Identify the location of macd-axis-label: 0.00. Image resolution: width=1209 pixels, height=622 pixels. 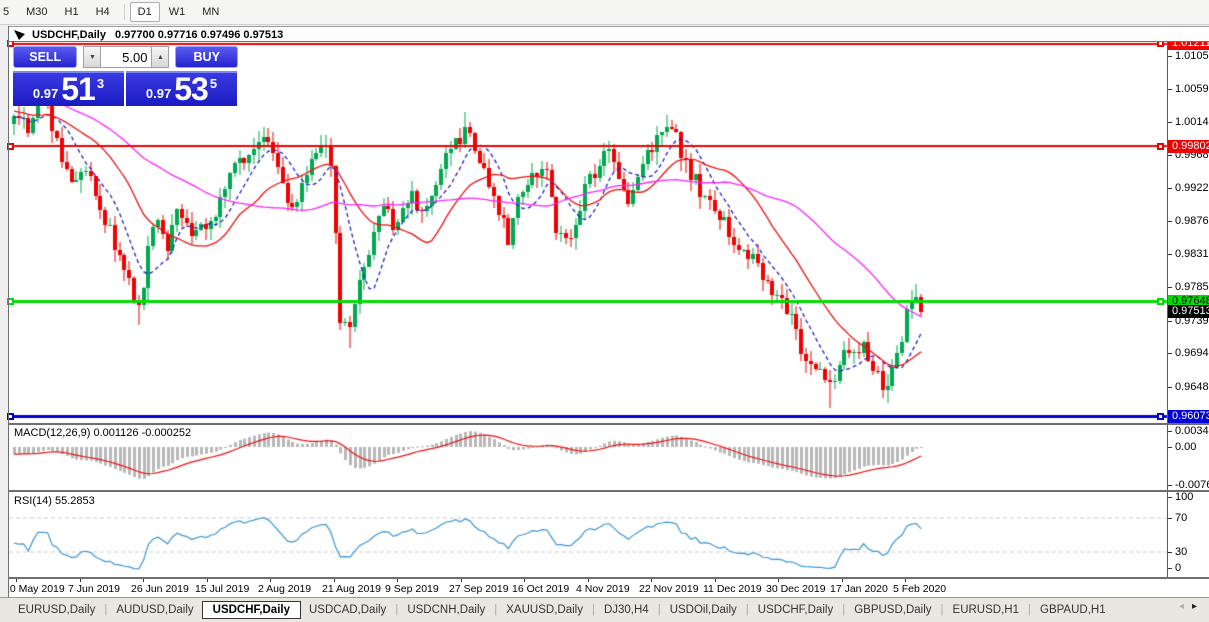
(1186, 447).